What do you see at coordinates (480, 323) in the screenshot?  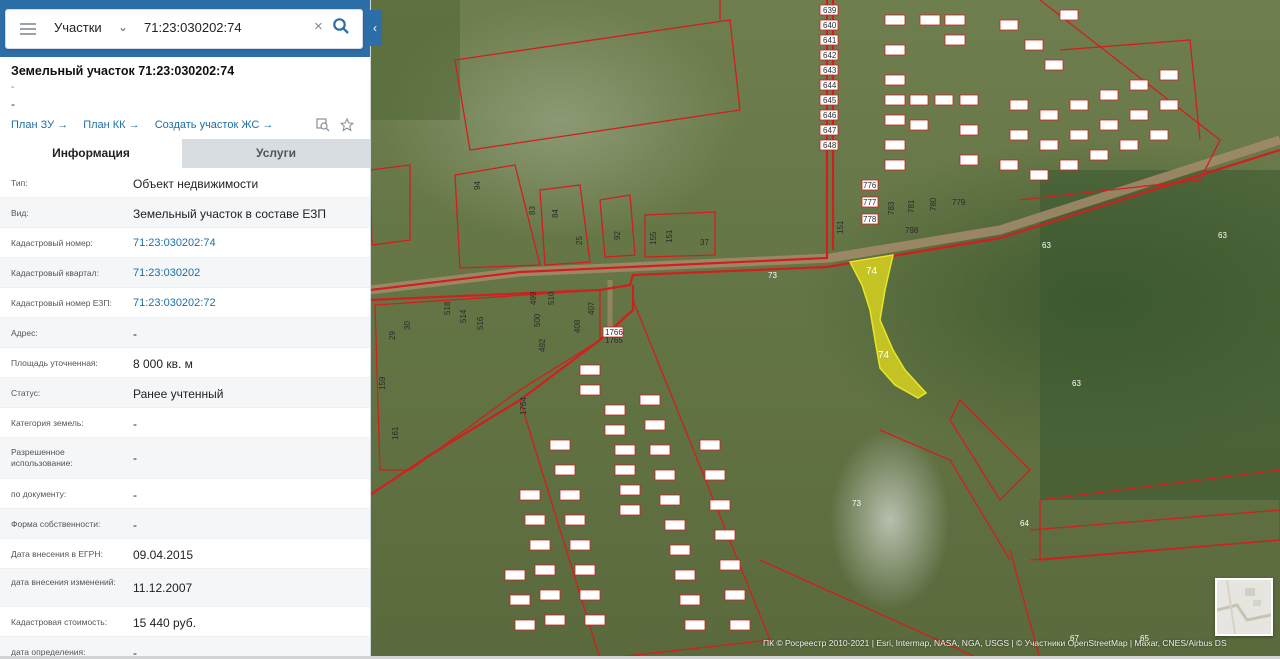 I see `plot-label: 516` at bounding box center [480, 323].